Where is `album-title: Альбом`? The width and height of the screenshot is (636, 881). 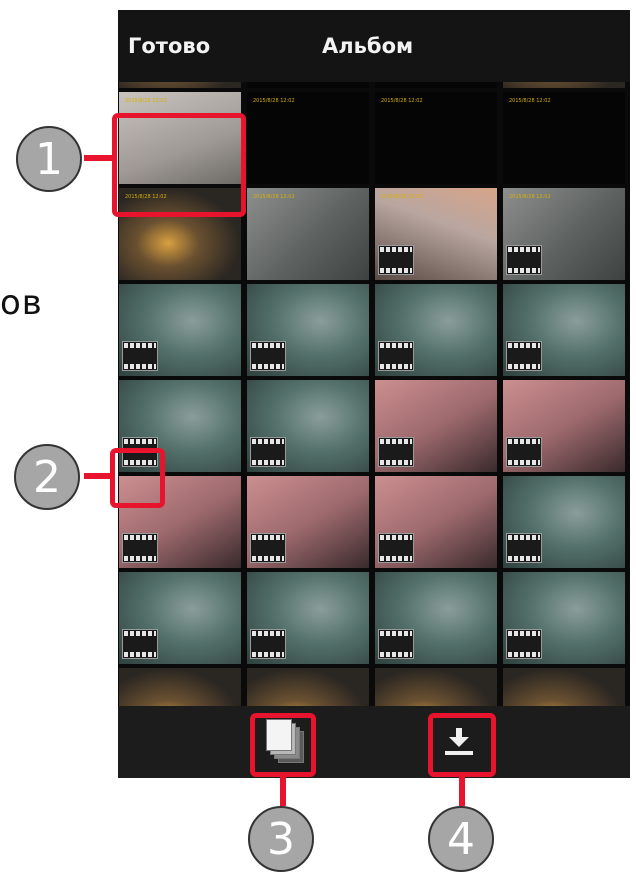 album-title: Альбом is located at coordinates (368, 46).